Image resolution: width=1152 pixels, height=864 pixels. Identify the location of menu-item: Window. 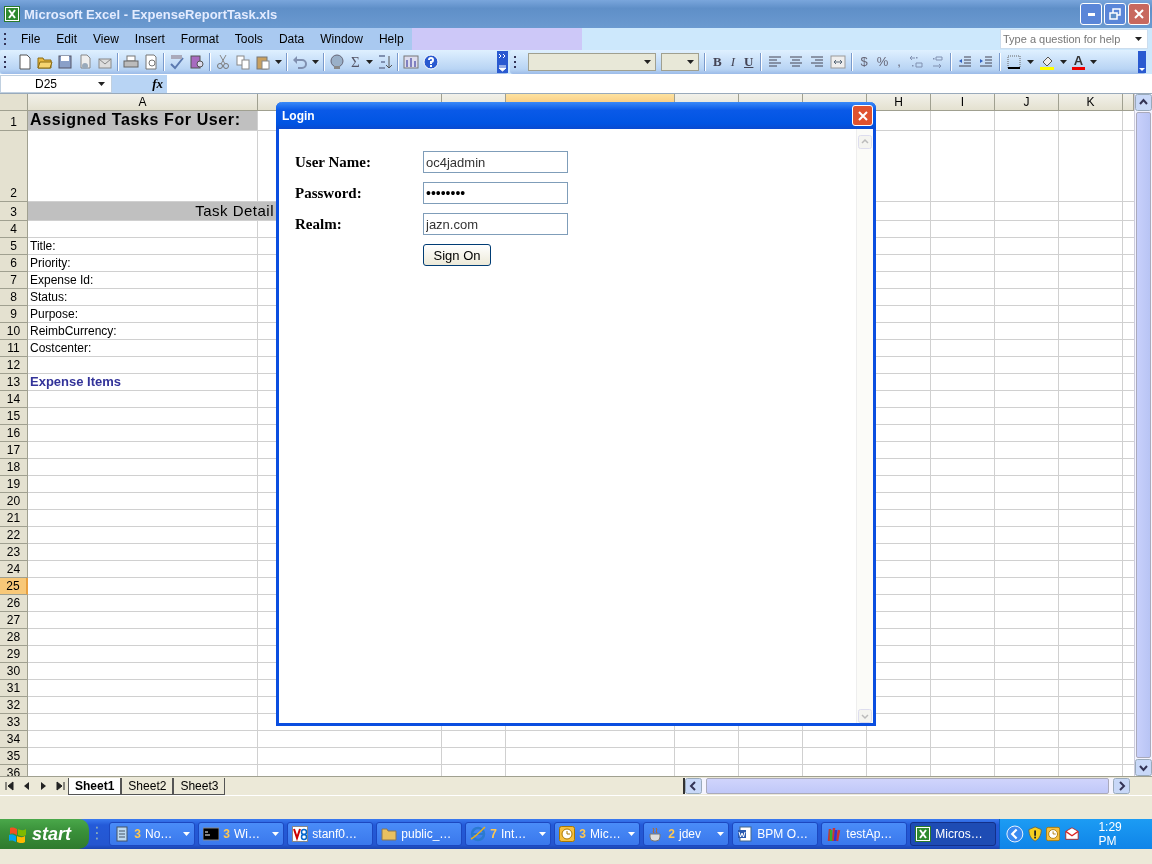
(341, 39).